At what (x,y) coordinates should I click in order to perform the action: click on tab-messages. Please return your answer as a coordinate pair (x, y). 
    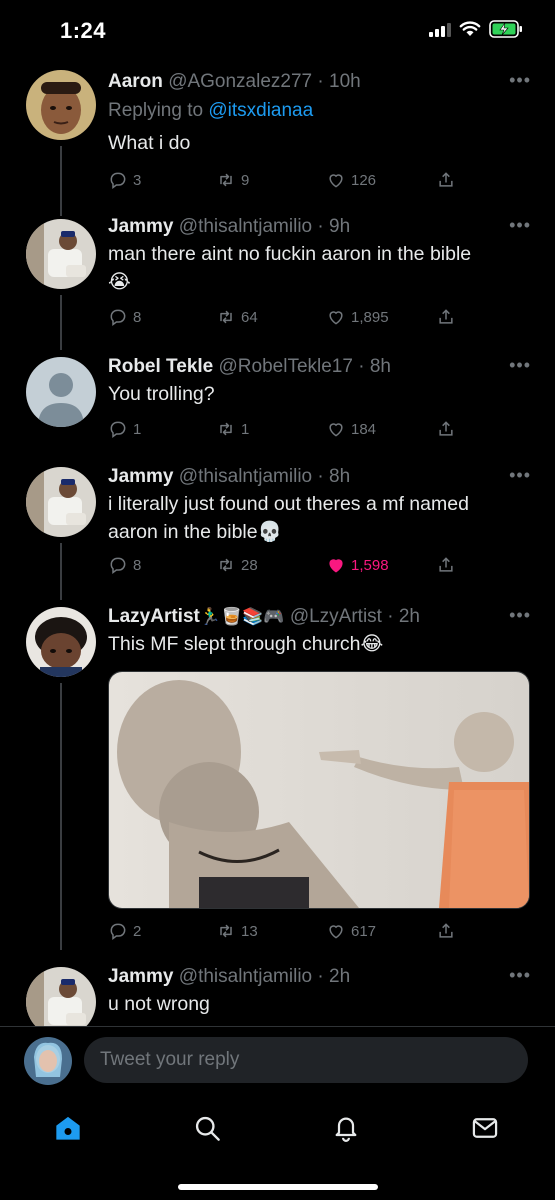
    Looking at the image, I should click on (485, 1128).